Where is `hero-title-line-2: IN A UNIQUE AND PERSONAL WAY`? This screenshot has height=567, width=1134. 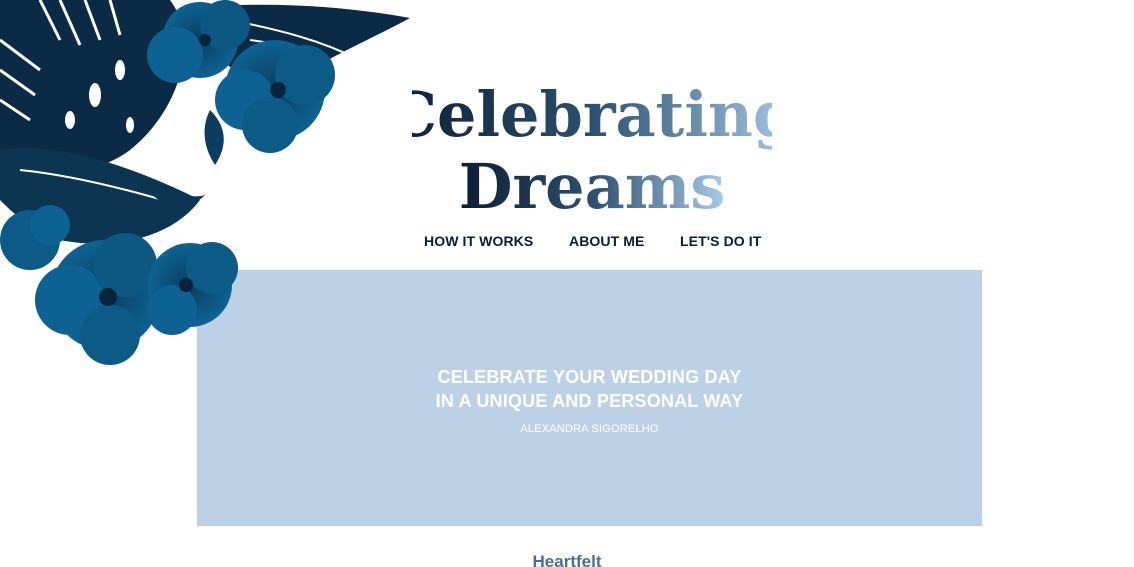
hero-title-line-2: IN A UNIQUE AND PERSONAL WAY is located at coordinates (589, 401).